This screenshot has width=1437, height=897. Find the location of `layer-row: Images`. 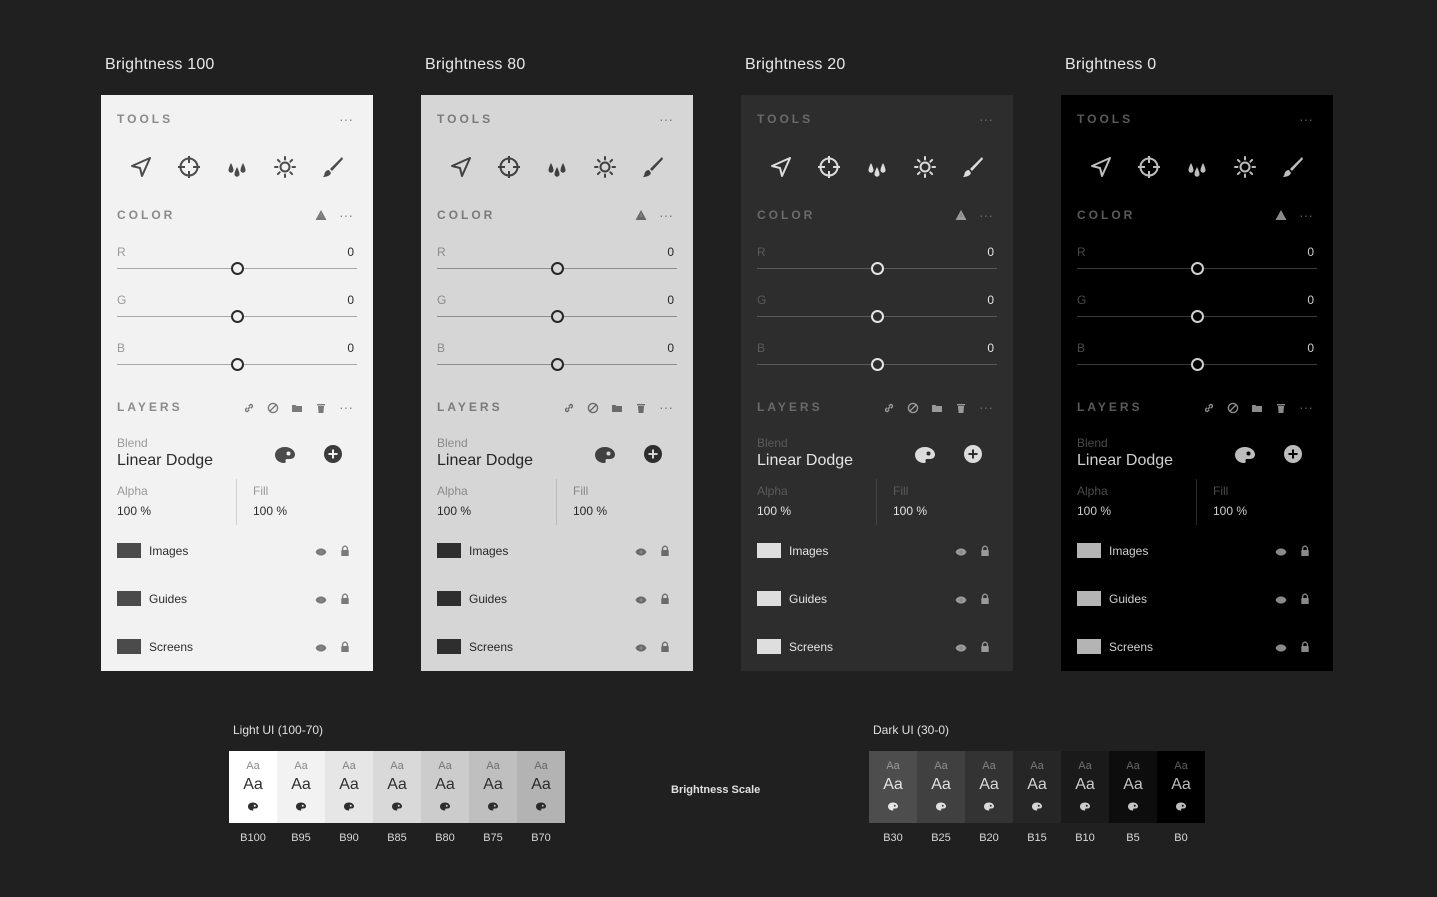

layer-row: Images is located at coordinates (557, 551).